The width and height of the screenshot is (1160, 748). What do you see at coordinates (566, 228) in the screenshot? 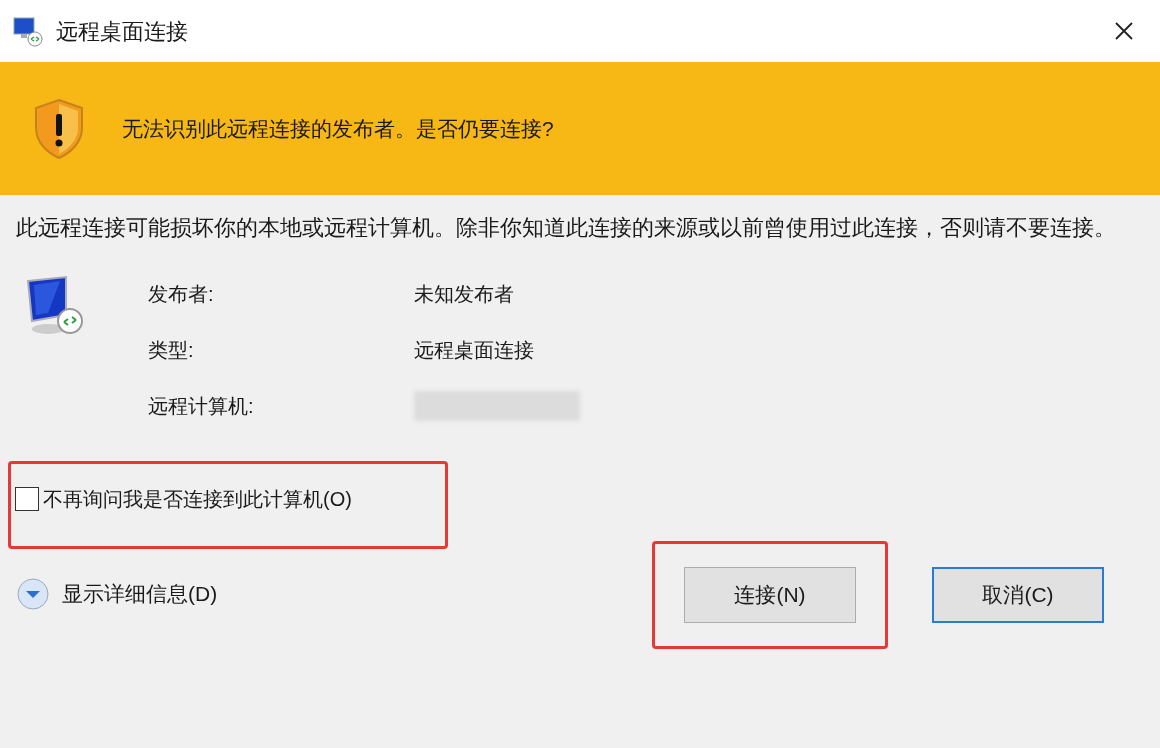
I see `warning-text: 此远程连接可能损坏你的本地或远程计算机。除非你知道此连接的来源或以前曾使用过此连接，否则请不要连接。` at bounding box center [566, 228].